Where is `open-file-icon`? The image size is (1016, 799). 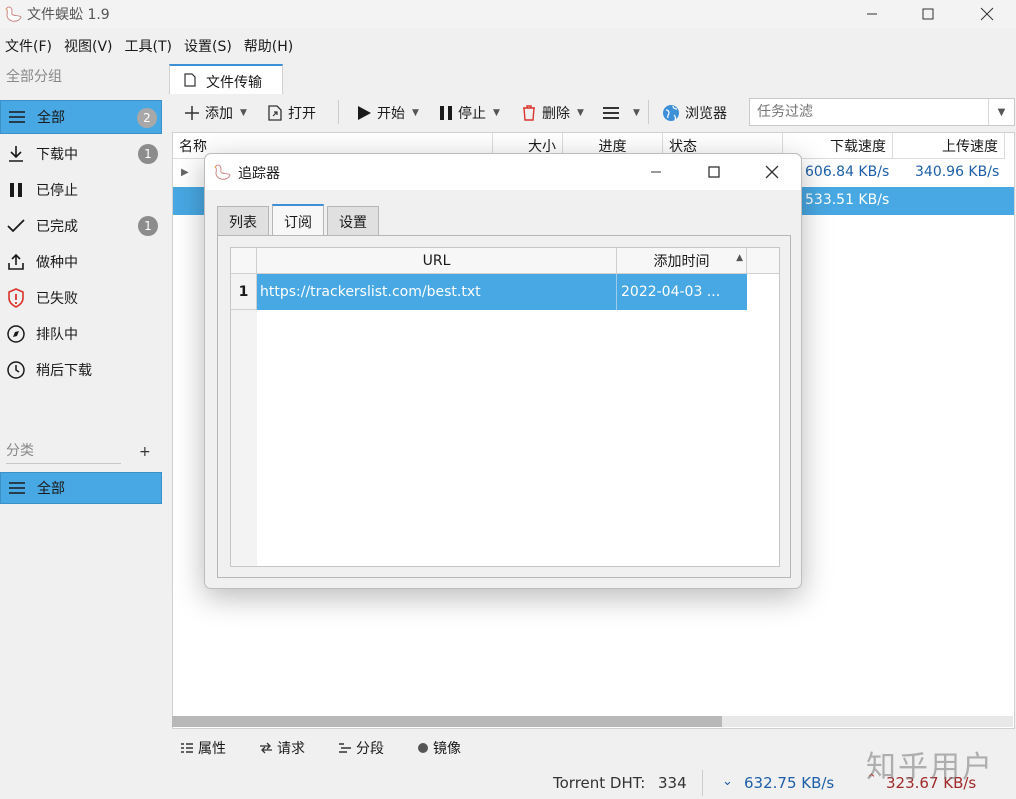
open-file-icon is located at coordinates (275, 113).